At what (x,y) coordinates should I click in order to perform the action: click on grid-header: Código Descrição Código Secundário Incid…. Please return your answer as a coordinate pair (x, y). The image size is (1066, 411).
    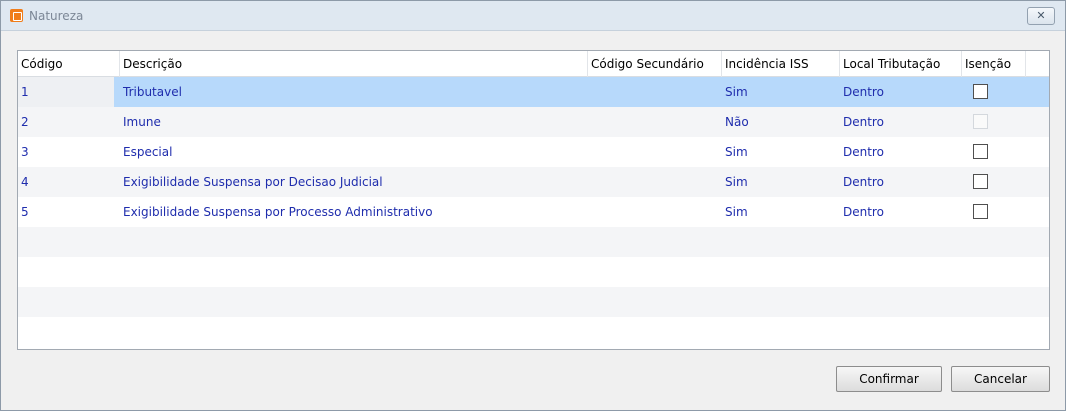
    Looking at the image, I should click on (533, 64).